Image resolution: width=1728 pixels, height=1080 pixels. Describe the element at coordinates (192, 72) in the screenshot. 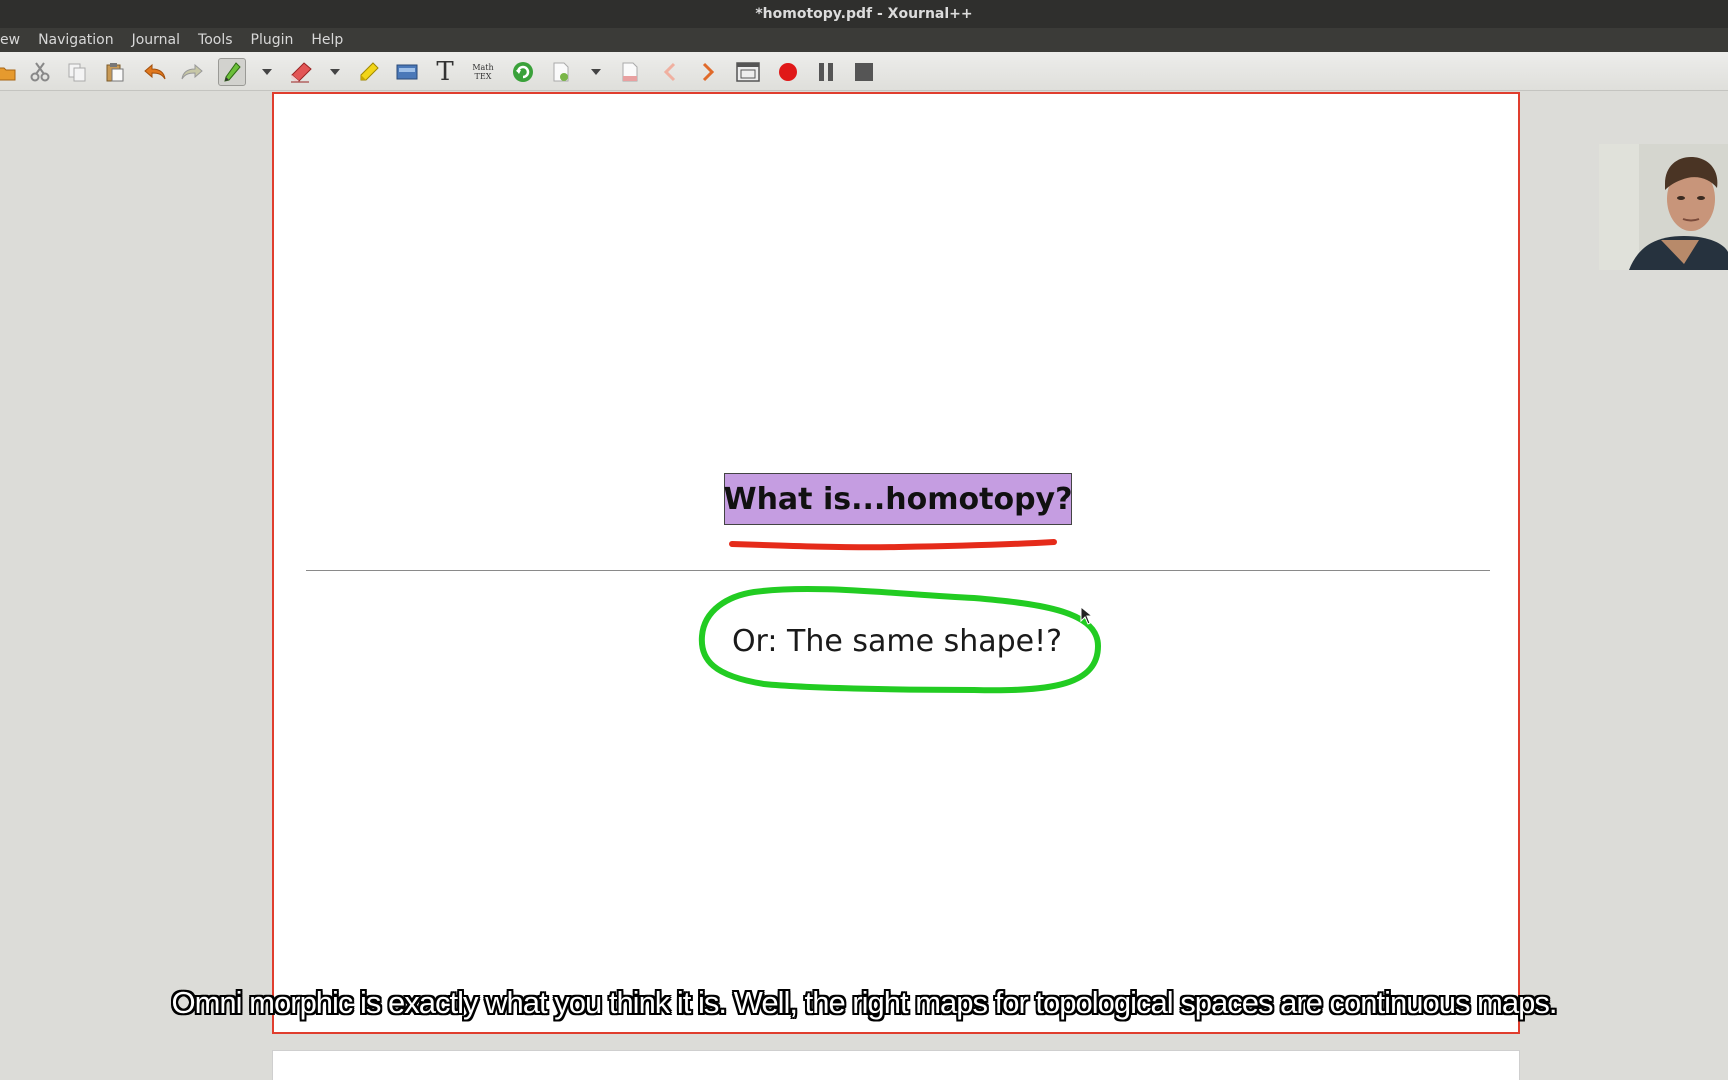

I see `redo-icon` at that location.